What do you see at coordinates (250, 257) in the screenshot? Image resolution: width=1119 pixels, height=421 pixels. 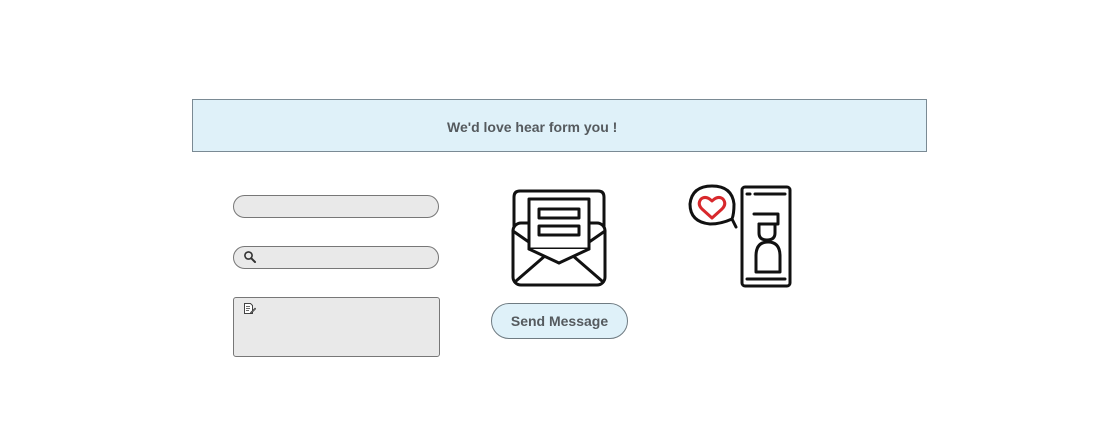 I see `search-icon` at bounding box center [250, 257].